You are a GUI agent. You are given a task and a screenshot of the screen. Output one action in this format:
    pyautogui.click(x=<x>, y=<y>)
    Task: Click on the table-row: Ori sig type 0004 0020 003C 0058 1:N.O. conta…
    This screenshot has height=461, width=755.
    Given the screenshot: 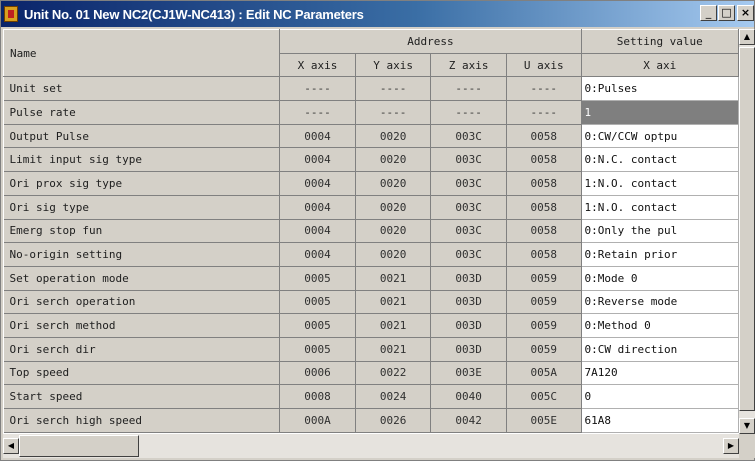 What is the action you would take?
    pyautogui.click(x=371, y=207)
    